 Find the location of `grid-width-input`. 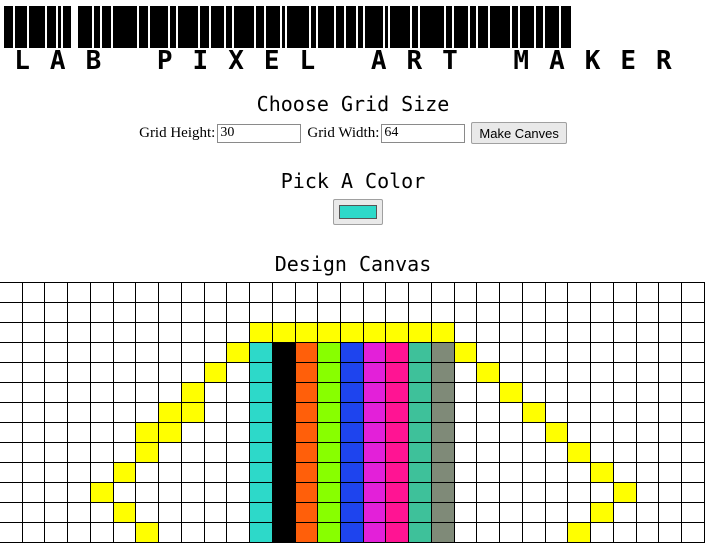

grid-width-input is located at coordinates (423, 133).